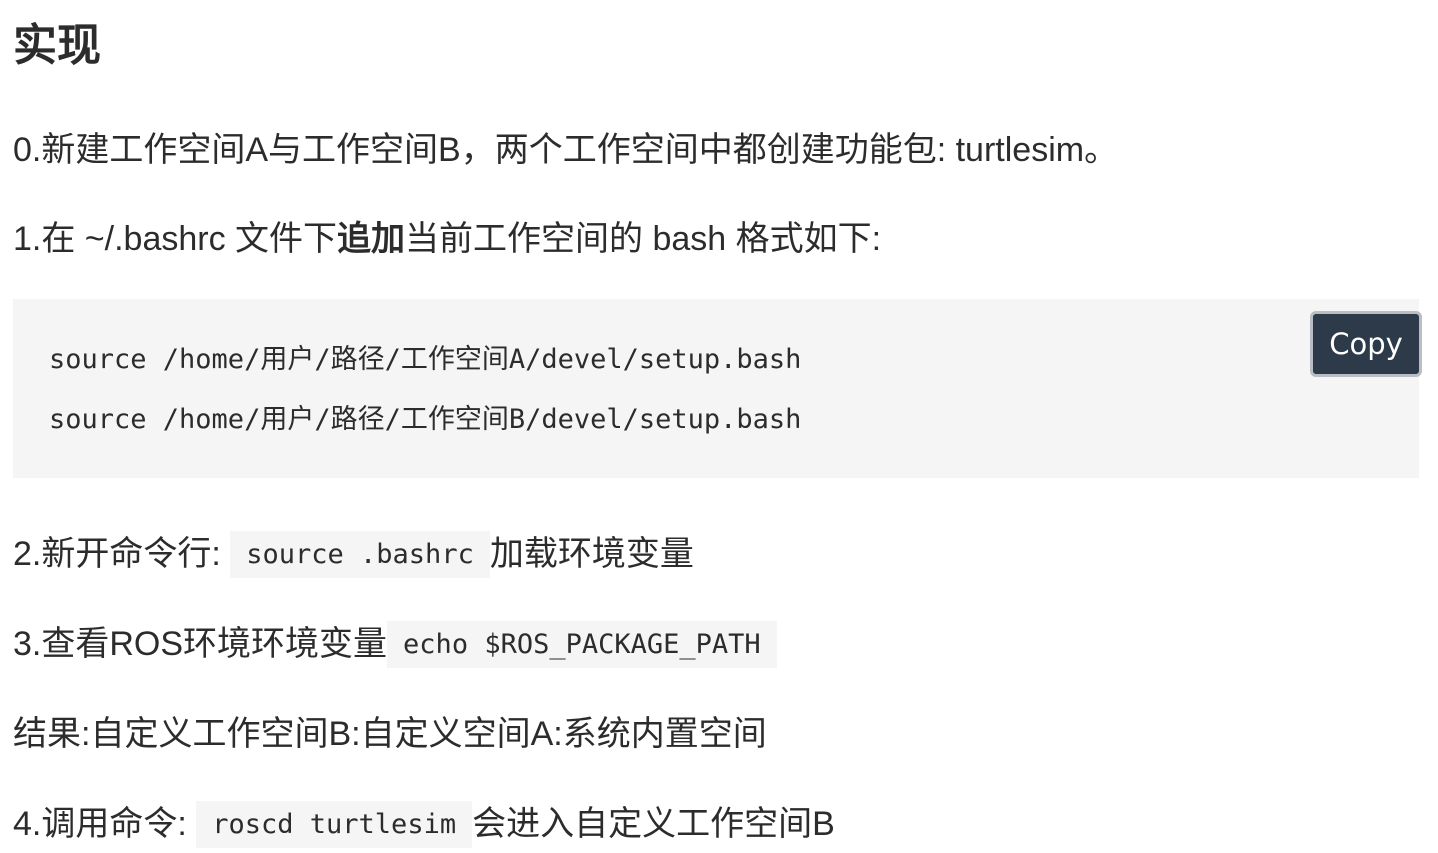 Image resolution: width=1438 pixels, height=853 pixels. I want to click on result-paragraph: 结果:自定义工作空间B:自定义空间A:系统内置空间, so click(390, 734).